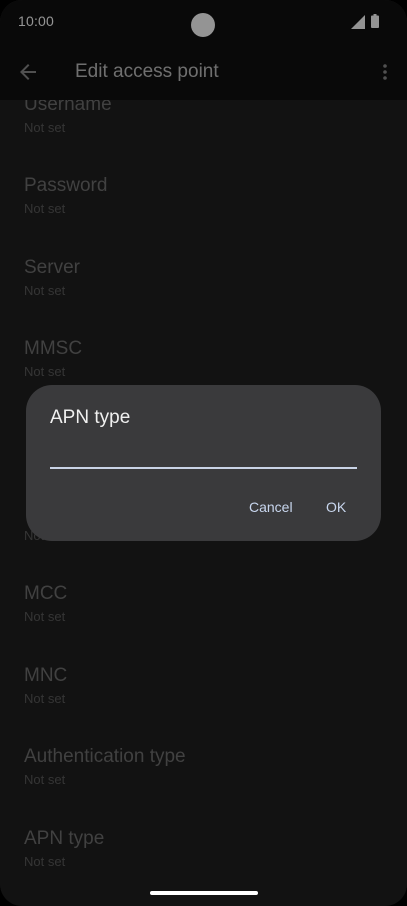  What do you see at coordinates (204, 893) in the screenshot?
I see `gesture-navigation-bar` at bounding box center [204, 893].